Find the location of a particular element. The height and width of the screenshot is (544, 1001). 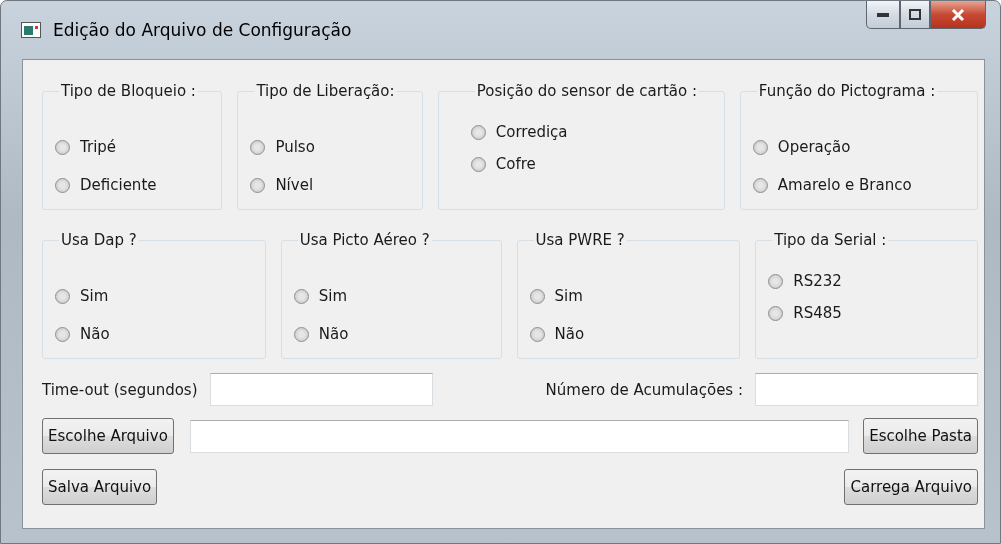

radio-option: Deficiente is located at coordinates (133, 185).